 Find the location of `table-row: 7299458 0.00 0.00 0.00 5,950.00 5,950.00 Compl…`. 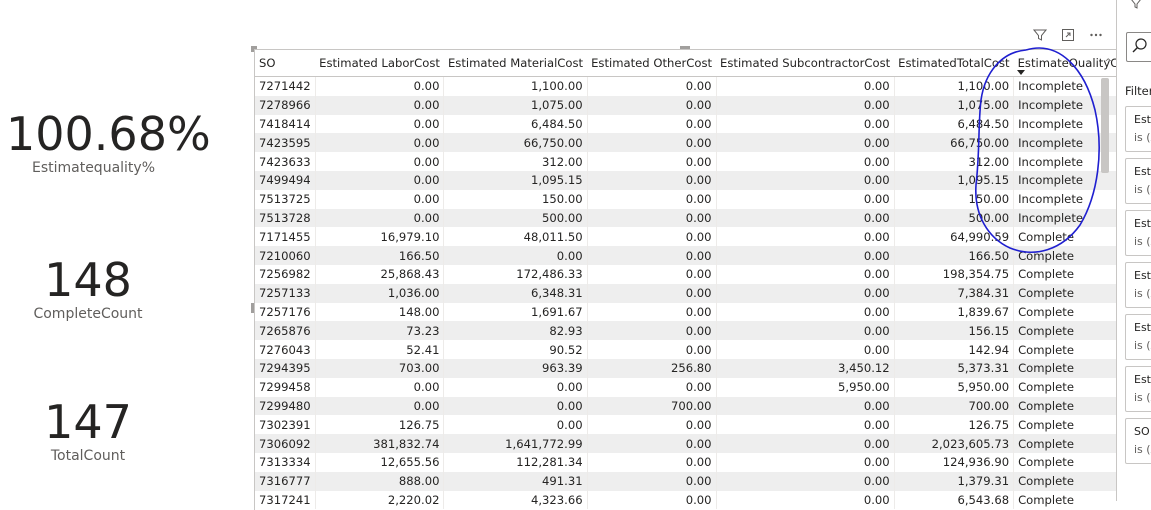

table-row: 7299458 0.00 0.00 0.00 5,950.00 5,950.00 Compl… is located at coordinates (685, 387).